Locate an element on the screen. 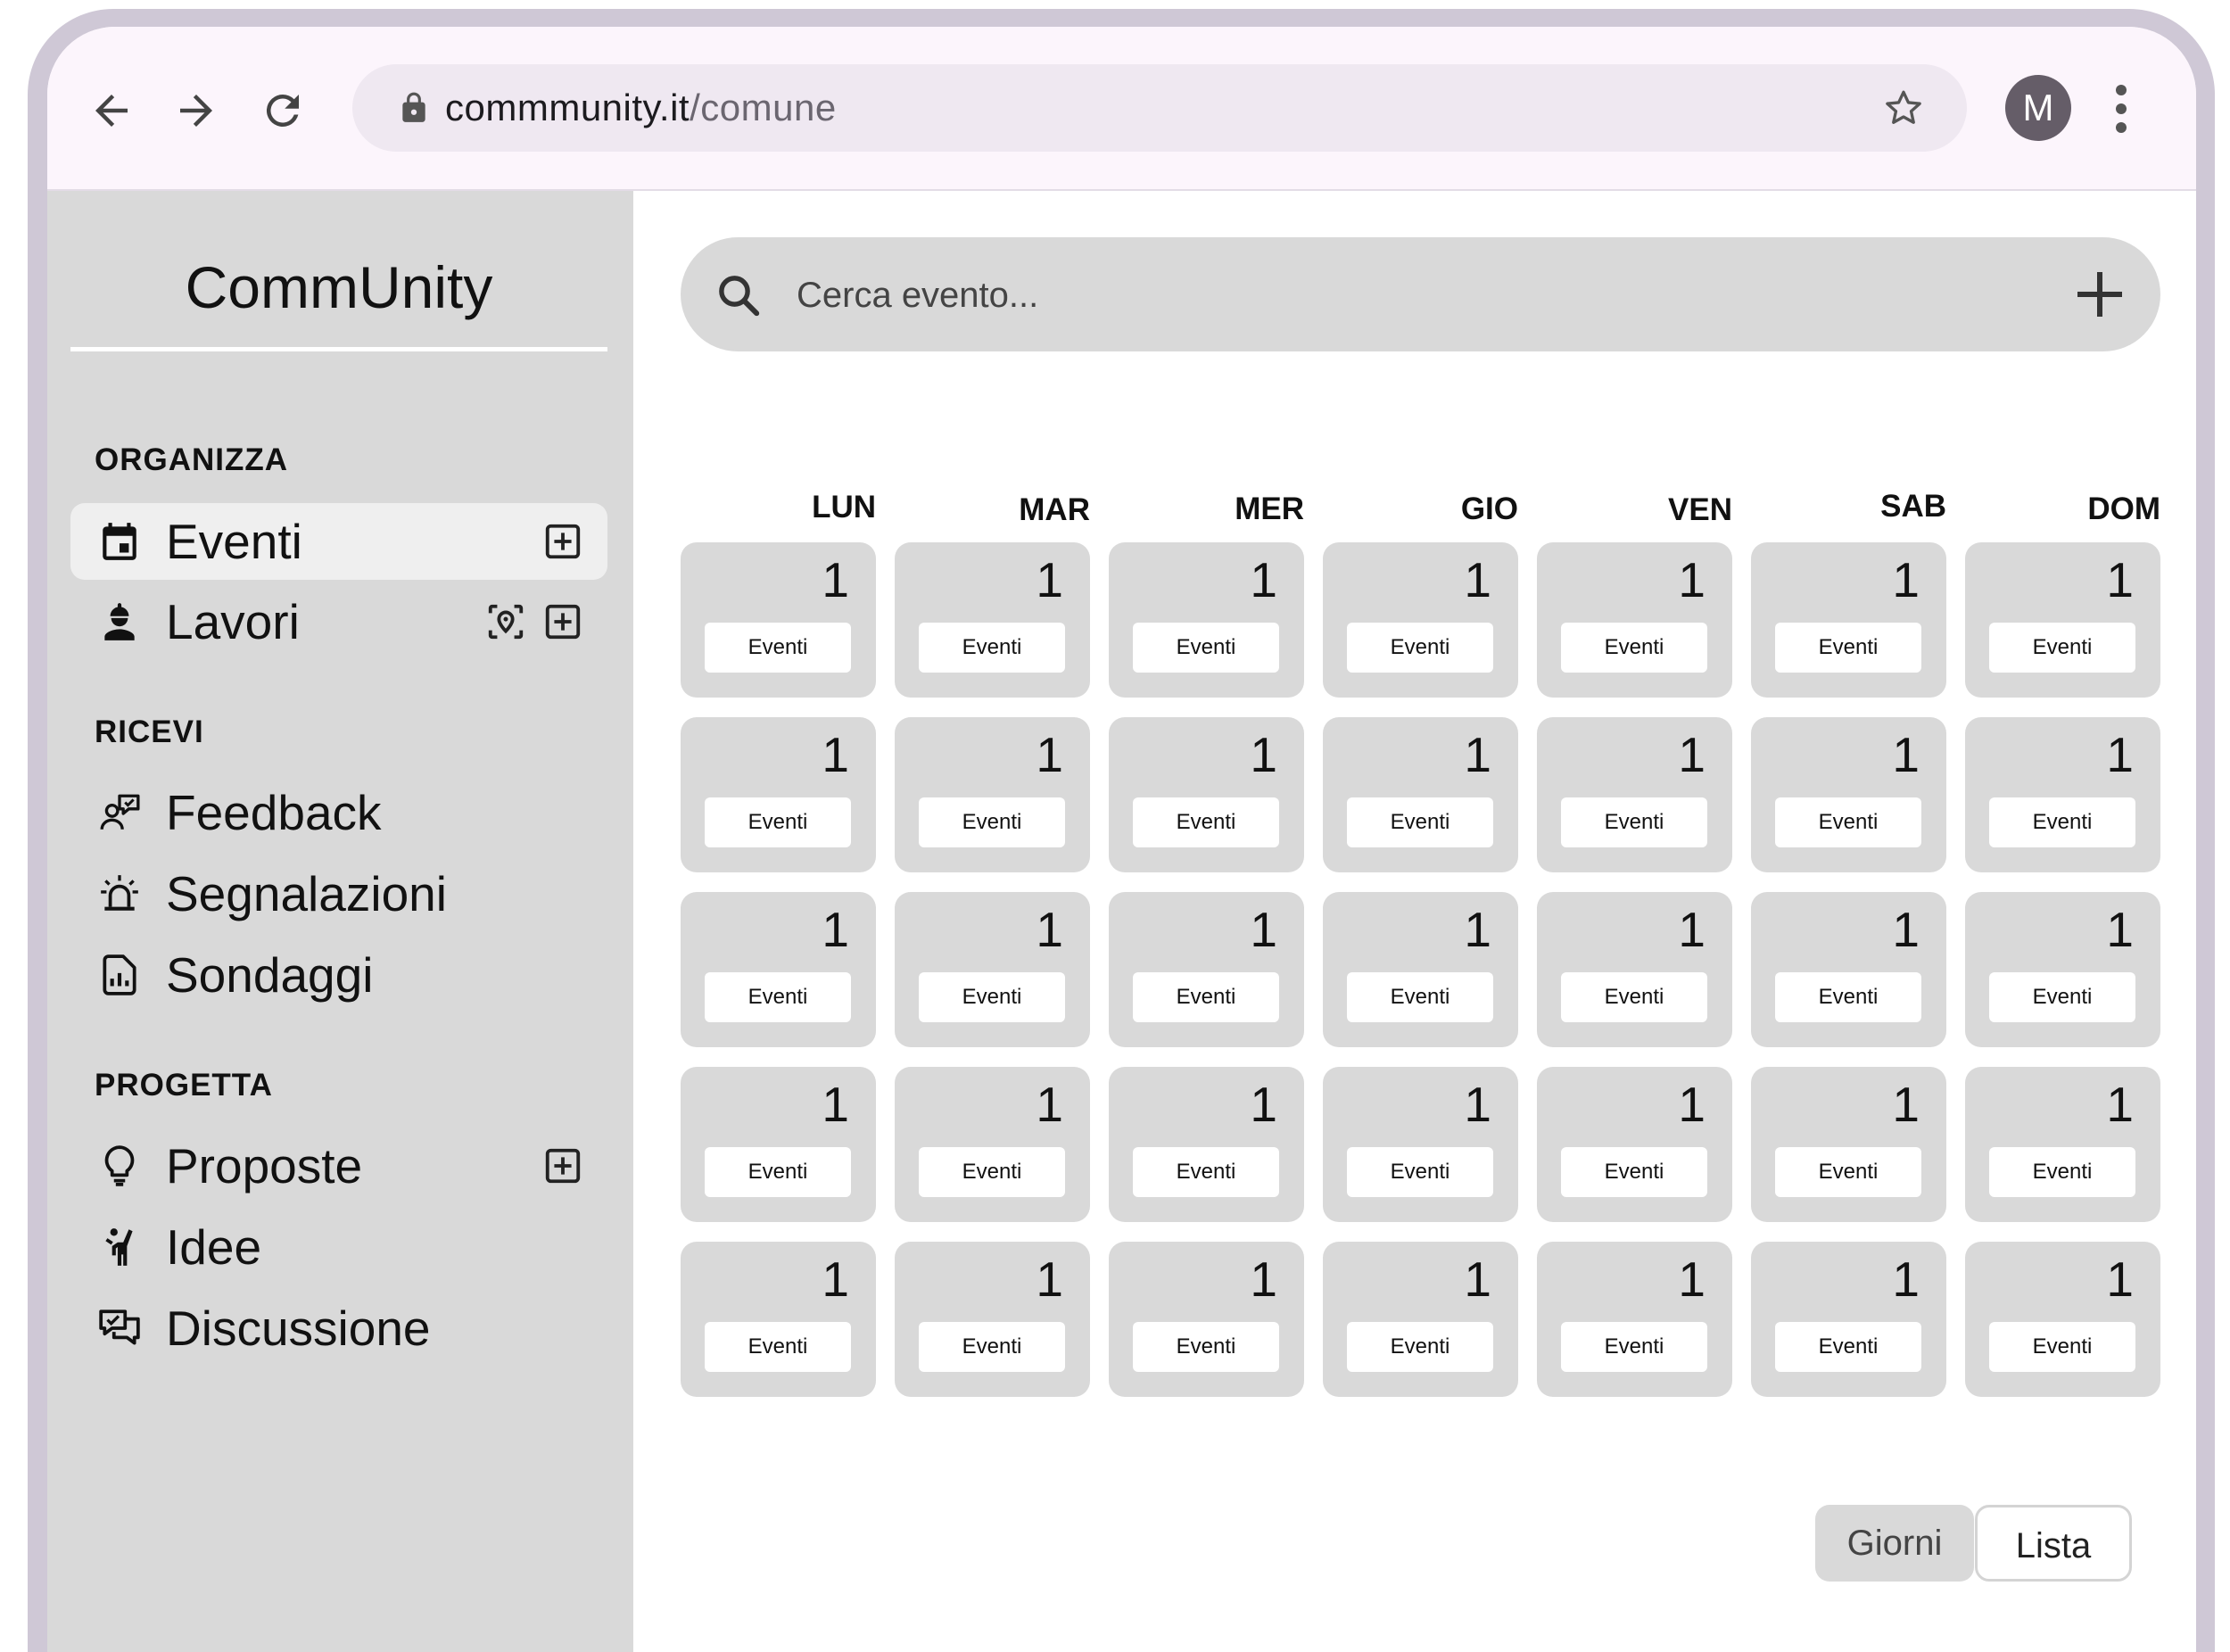 The width and height of the screenshot is (2230, 1652). bookmark-star-icon is located at coordinates (1903, 108).